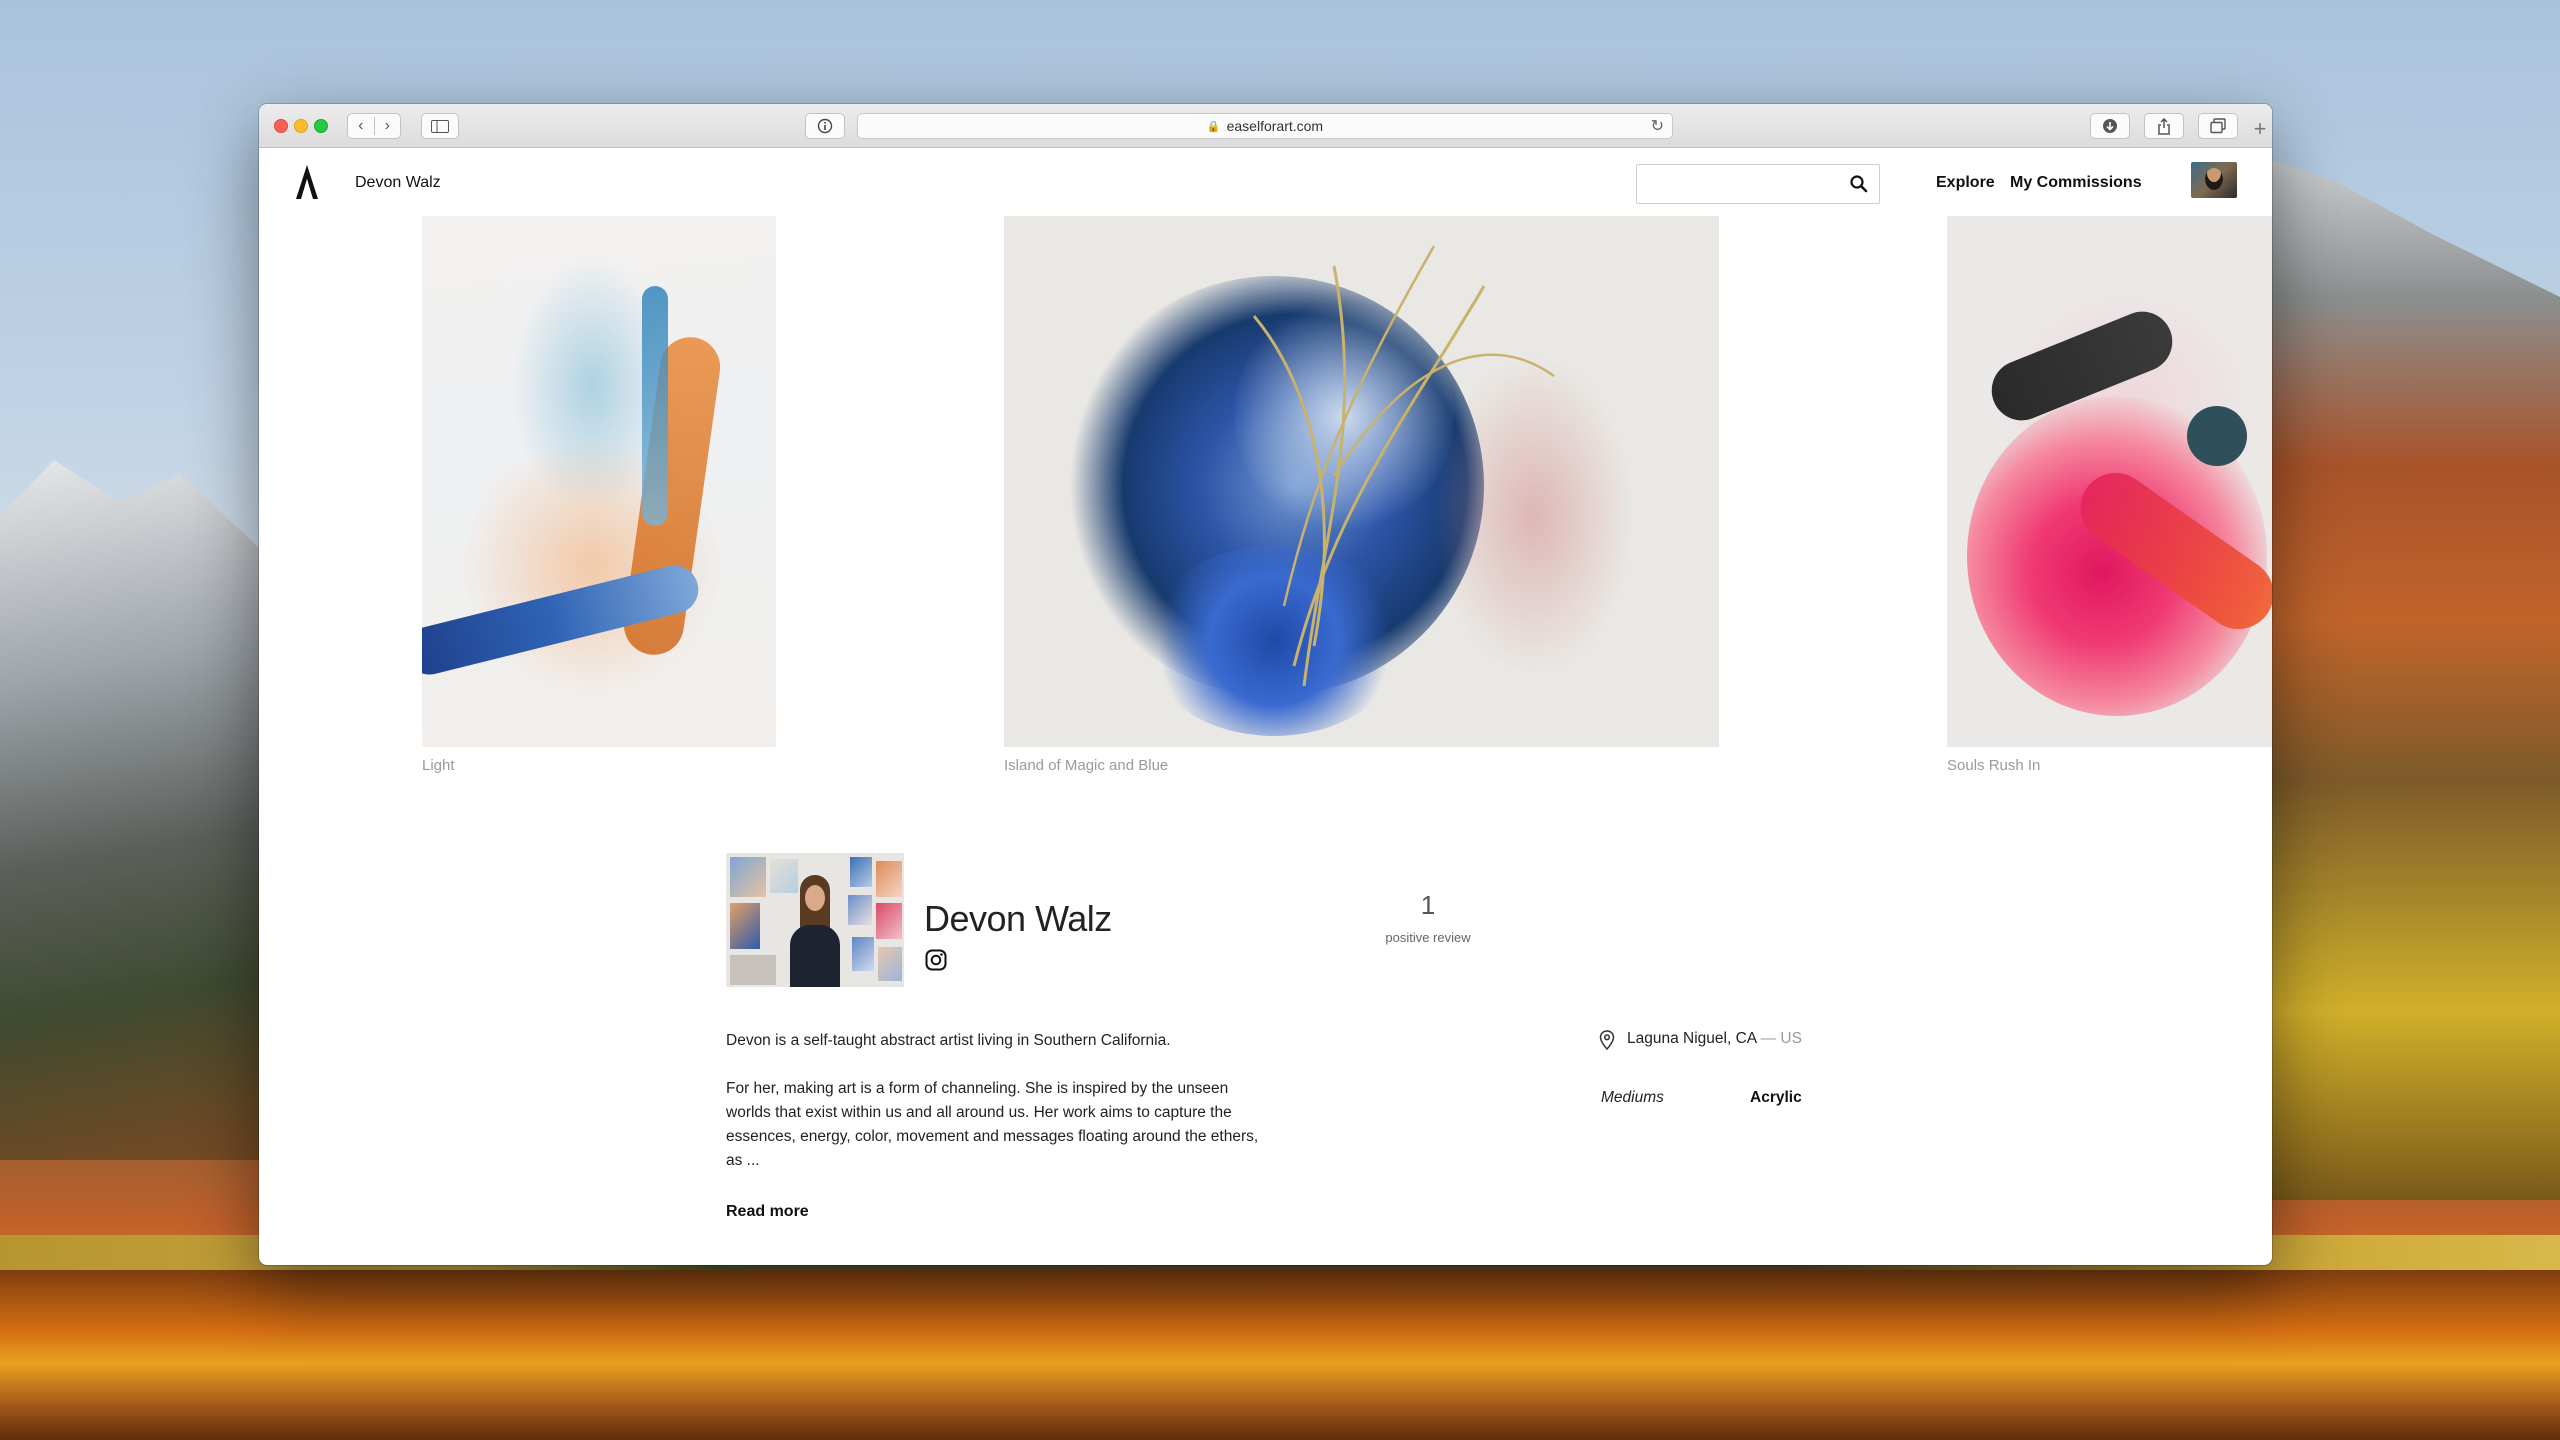 Image resolution: width=2560 pixels, height=1440 pixels. I want to click on artwork-image-souls-rush-in, so click(2109, 481).